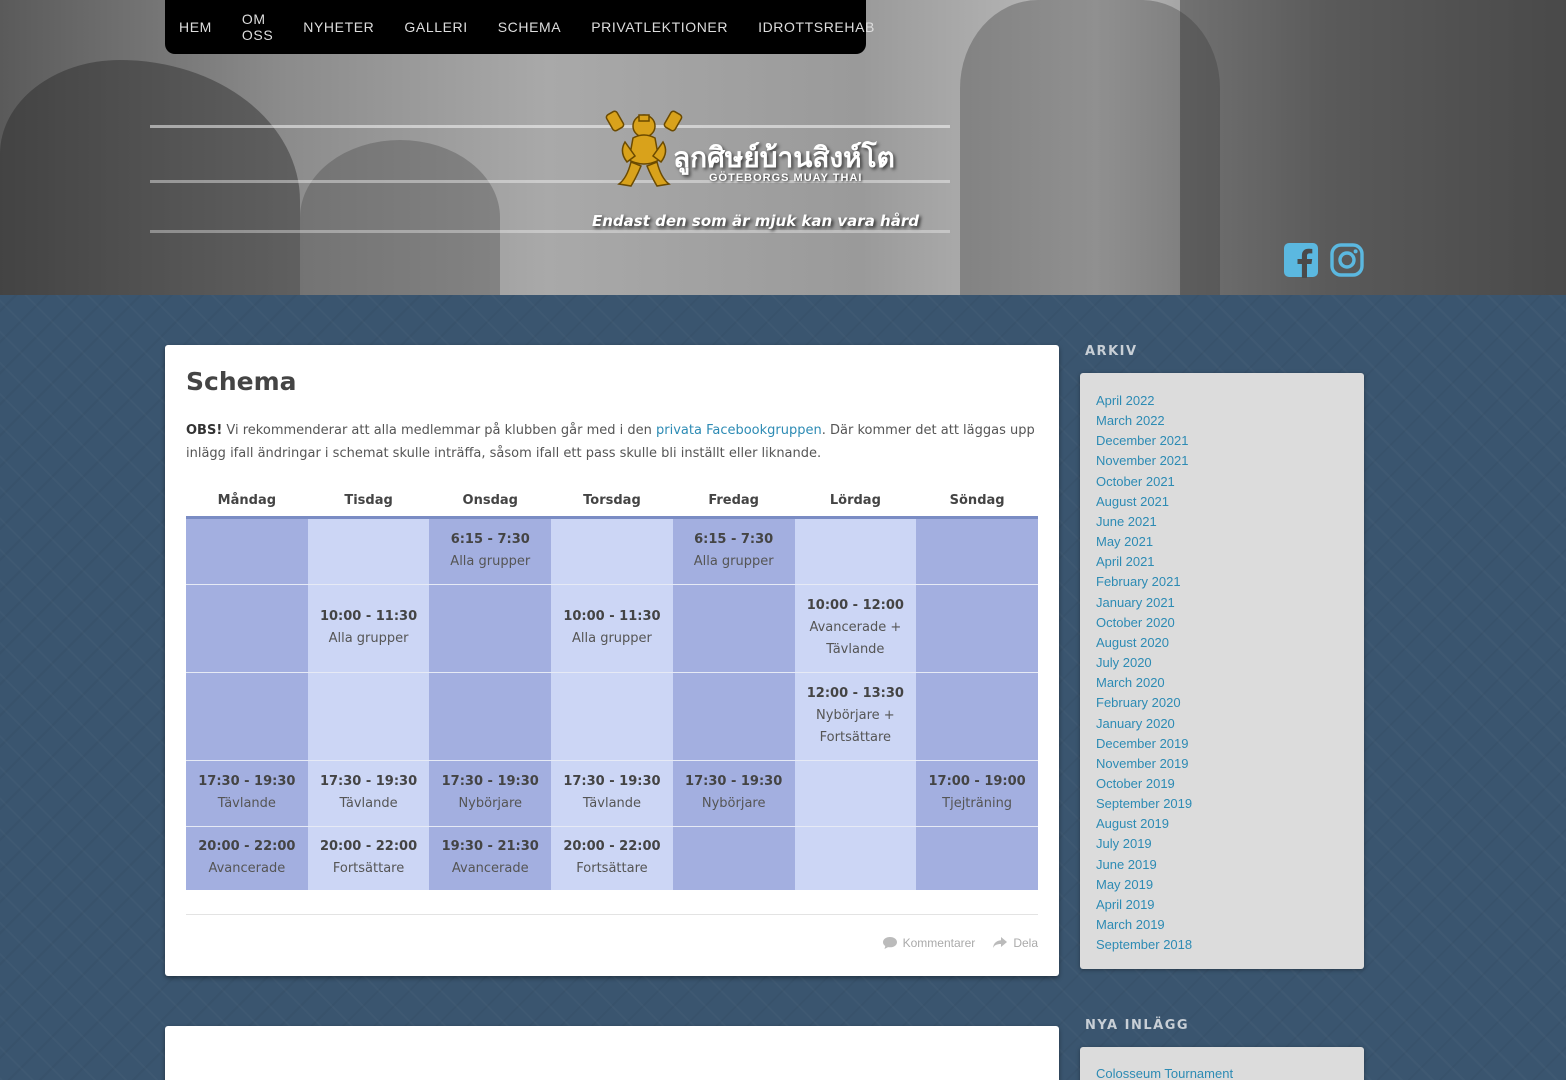 Image resolution: width=1566 pixels, height=1080 pixels. What do you see at coordinates (1130, 682) in the screenshot?
I see `archive-link: March 2020` at bounding box center [1130, 682].